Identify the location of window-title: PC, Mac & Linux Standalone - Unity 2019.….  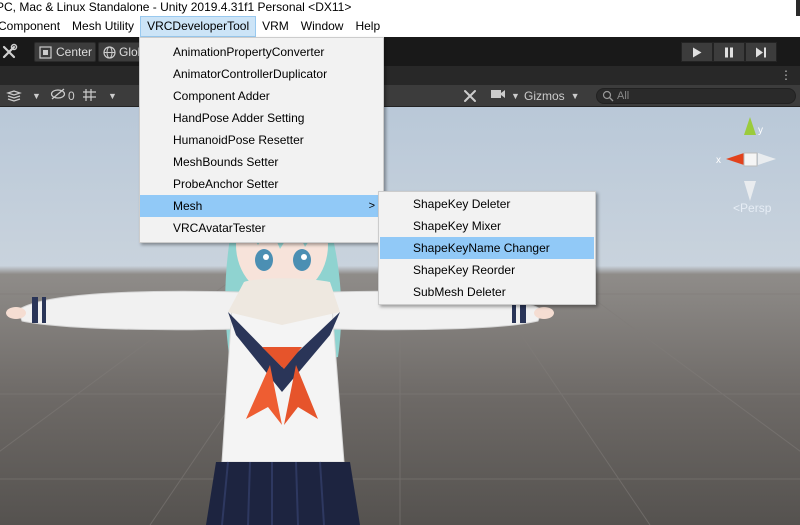
(398, 8).